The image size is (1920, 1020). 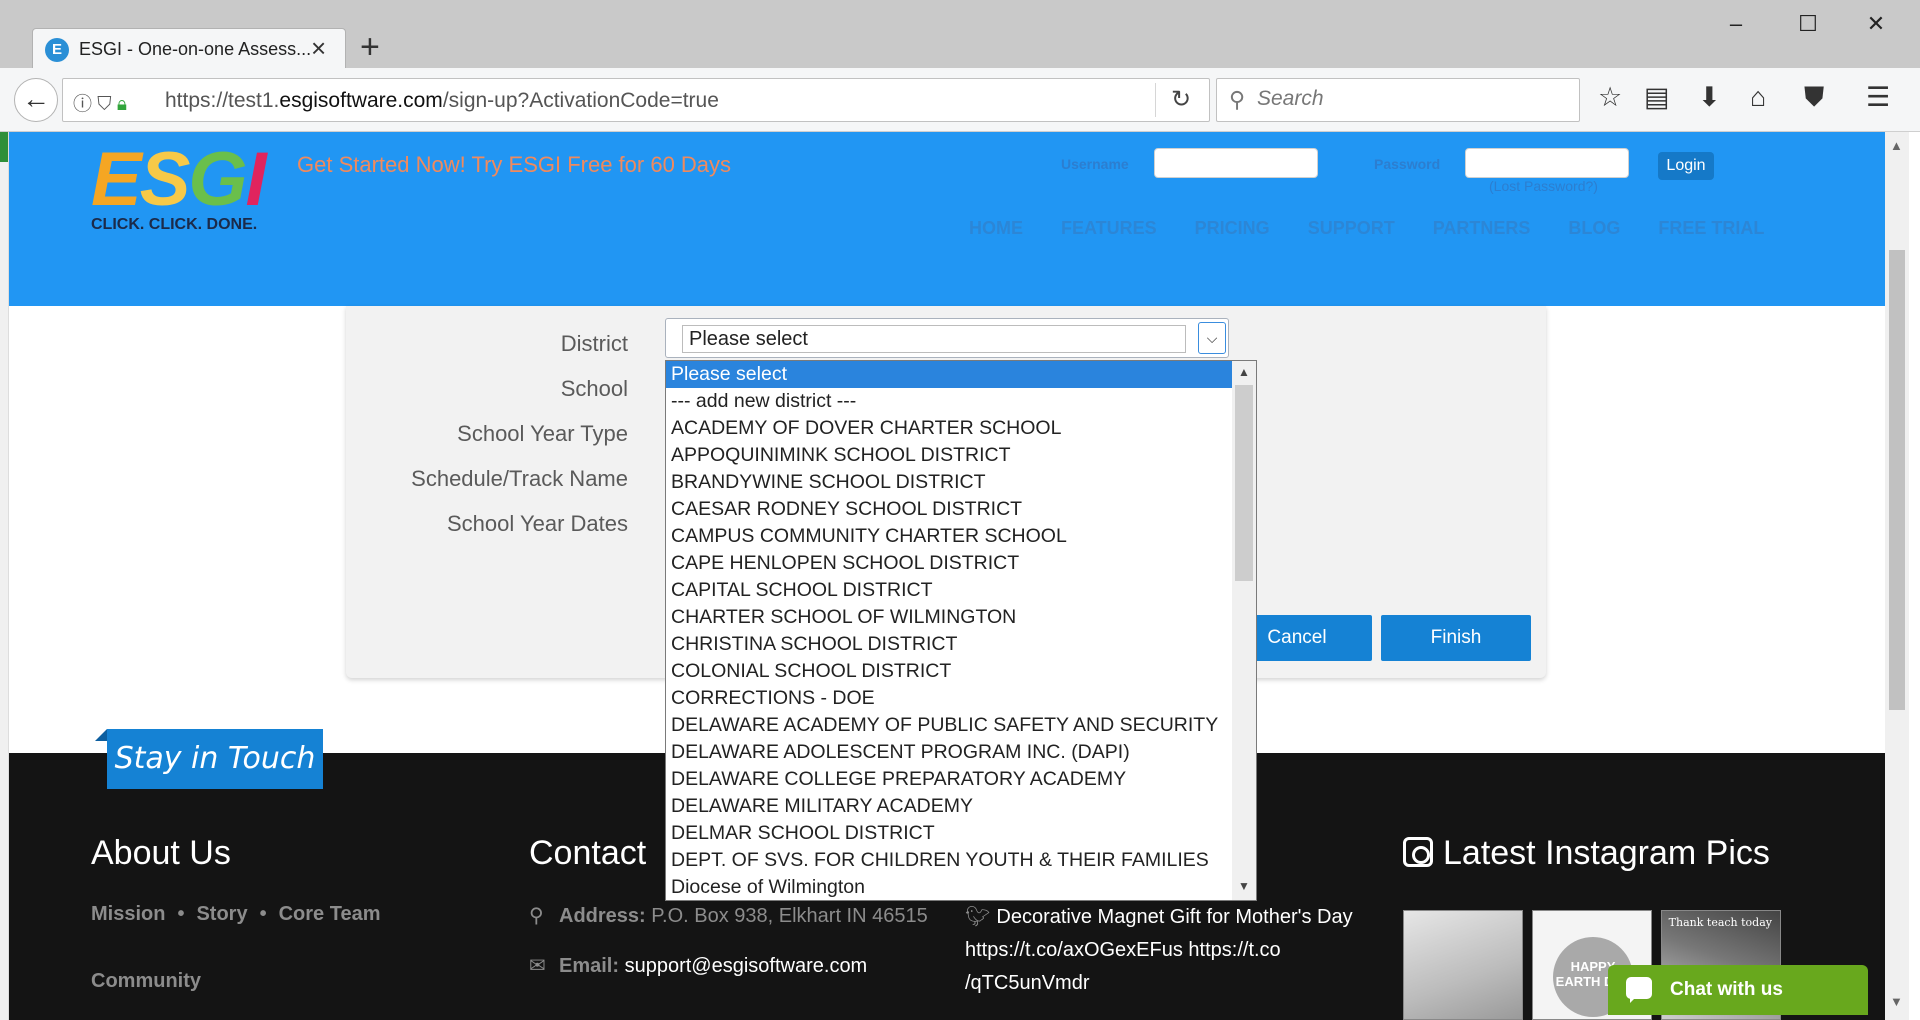 What do you see at coordinates (1543, 186) in the screenshot?
I see `lost-password-link: (Lost Password?)` at bounding box center [1543, 186].